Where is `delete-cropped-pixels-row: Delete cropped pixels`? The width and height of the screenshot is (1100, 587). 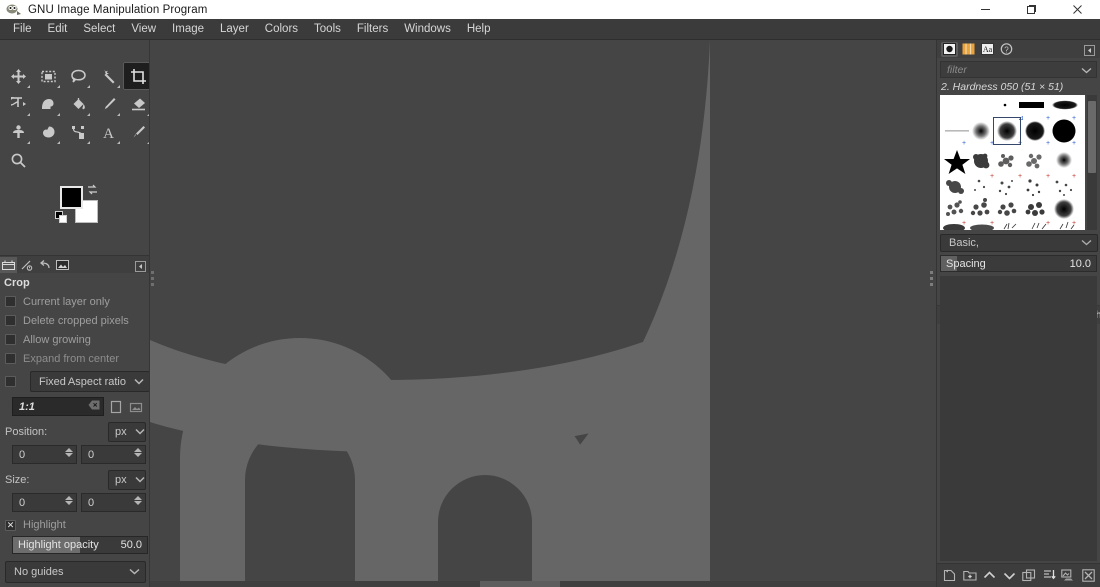
delete-cropped-pixels-row: Delete cropped pixels is located at coordinates (75, 320).